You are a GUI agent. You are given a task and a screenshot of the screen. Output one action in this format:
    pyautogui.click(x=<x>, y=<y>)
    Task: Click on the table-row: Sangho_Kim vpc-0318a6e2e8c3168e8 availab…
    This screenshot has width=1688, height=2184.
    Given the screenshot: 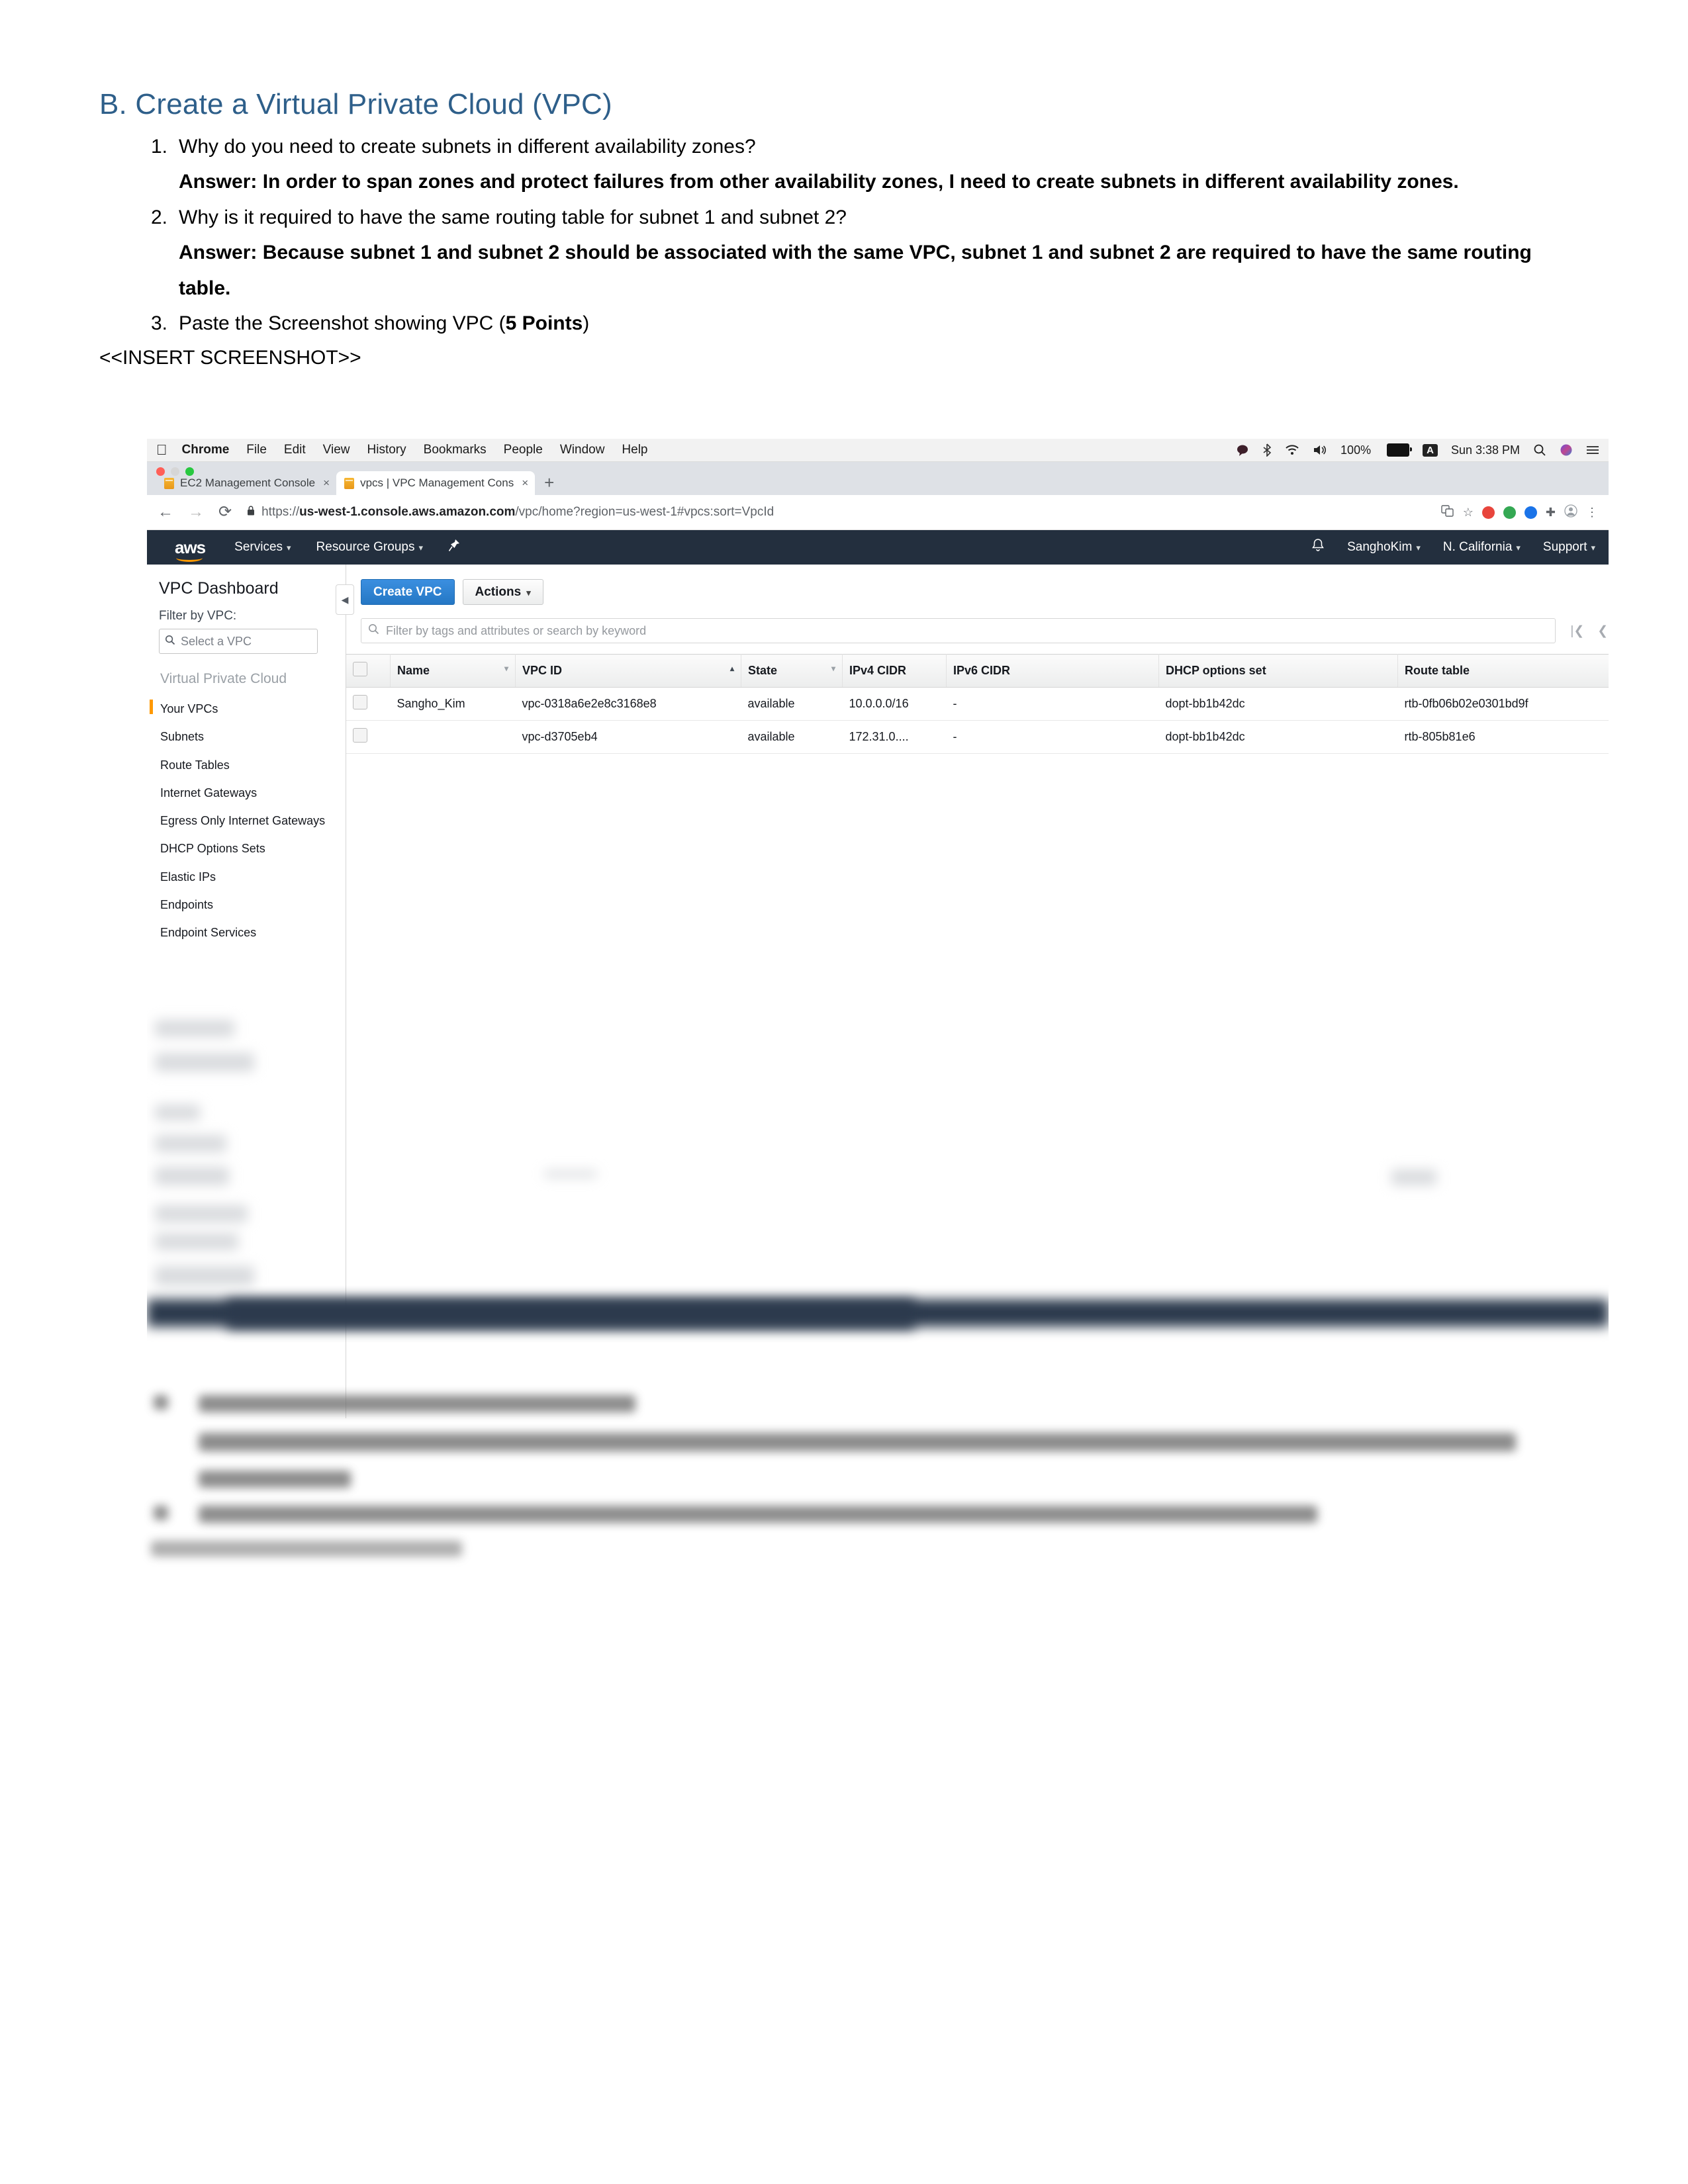 What is the action you would take?
    pyautogui.click(x=977, y=704)
    